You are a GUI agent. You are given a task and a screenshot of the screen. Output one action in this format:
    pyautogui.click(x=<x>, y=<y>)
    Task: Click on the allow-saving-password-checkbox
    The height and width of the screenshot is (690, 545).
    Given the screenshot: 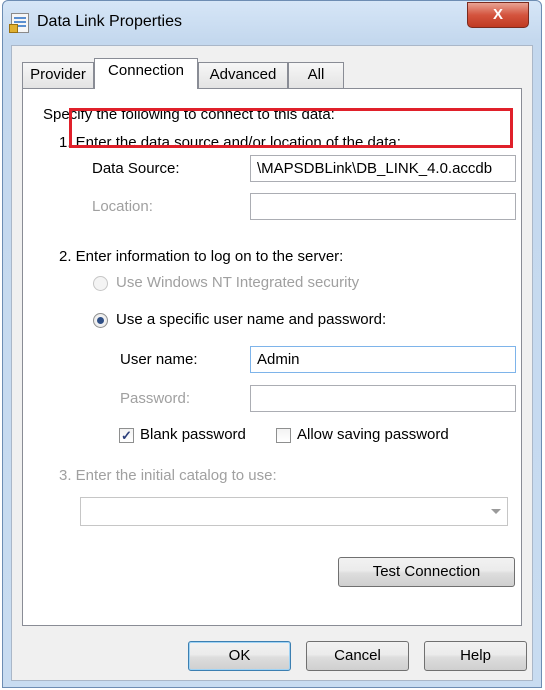 What is the action you would take?
    pyautogui.click(x=283, y=435)
    